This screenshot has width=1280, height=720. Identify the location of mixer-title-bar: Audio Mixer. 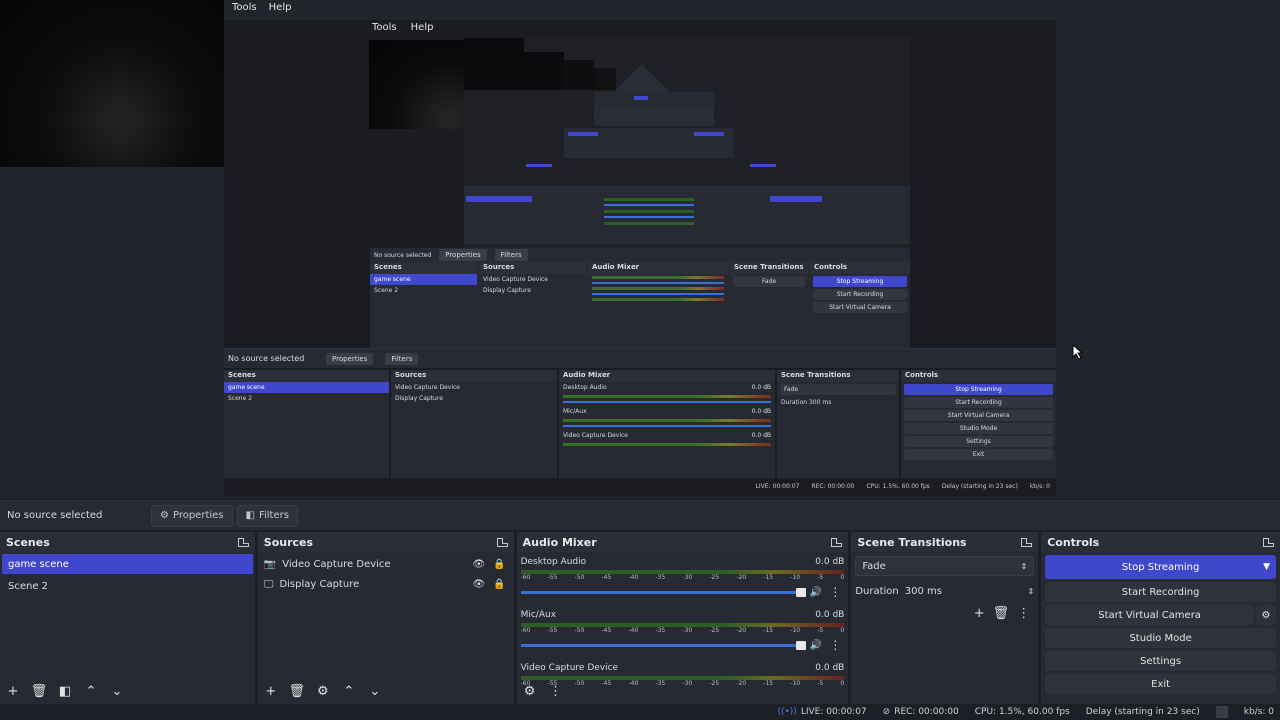
(682, 542).